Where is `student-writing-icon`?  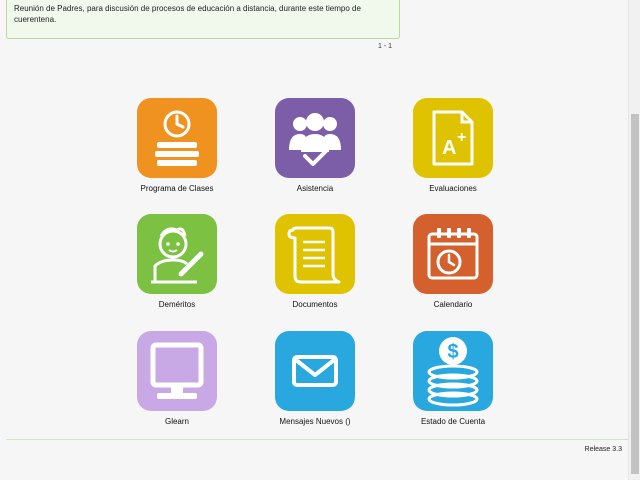 student-writing-icon is located at coordinates (177, 254).